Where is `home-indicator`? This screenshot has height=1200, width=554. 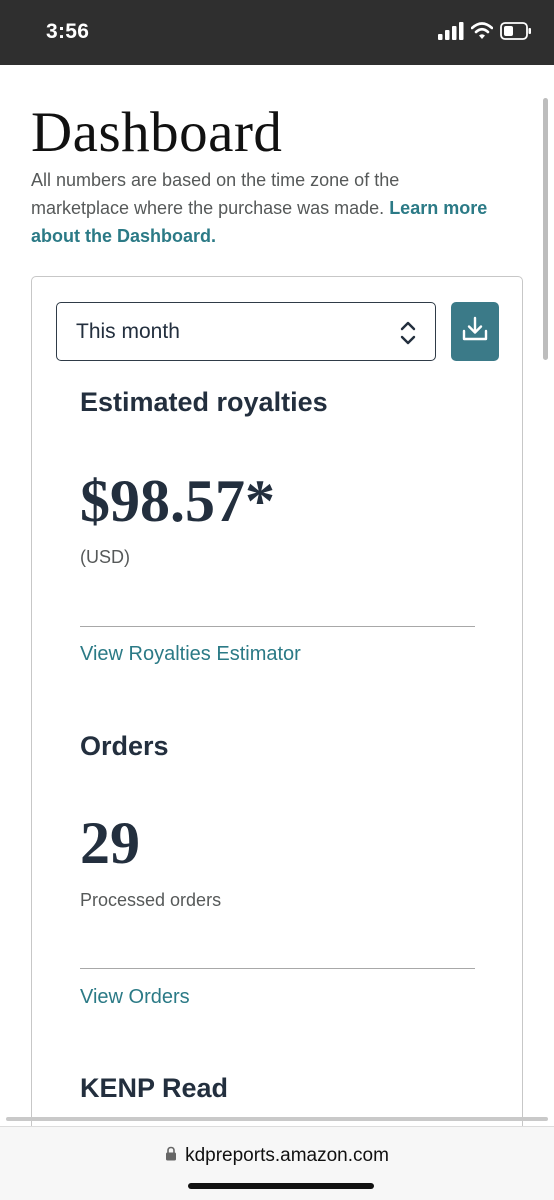
home-indicator is located at coordinates (281, 1186).